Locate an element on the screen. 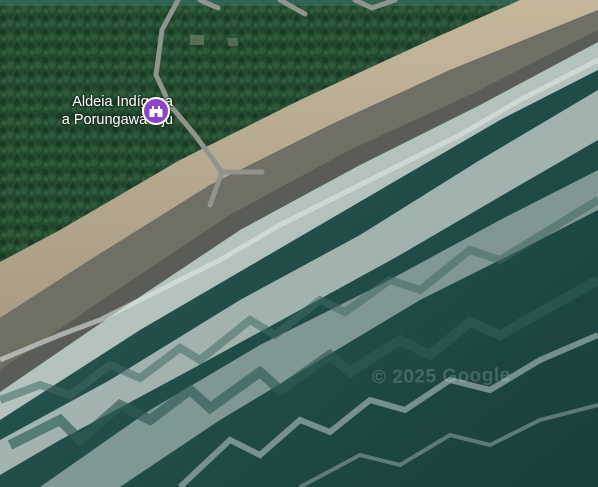 The height and width of the screenshot is (487, 598). map-watermark: © 2025 Google is located at coordinates (441, 376).